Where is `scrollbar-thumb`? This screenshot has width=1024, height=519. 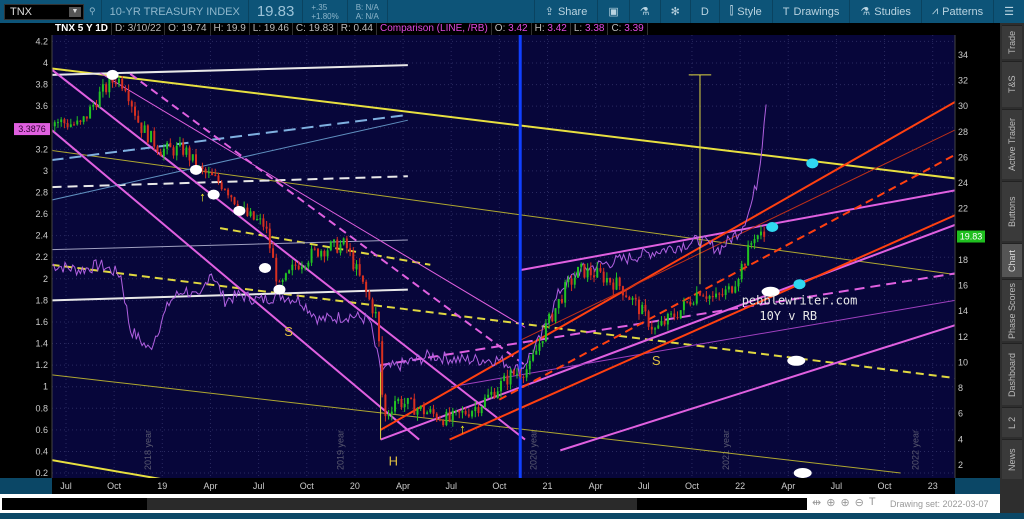
scrollbar-thumb is located at coordinates (392, 504).